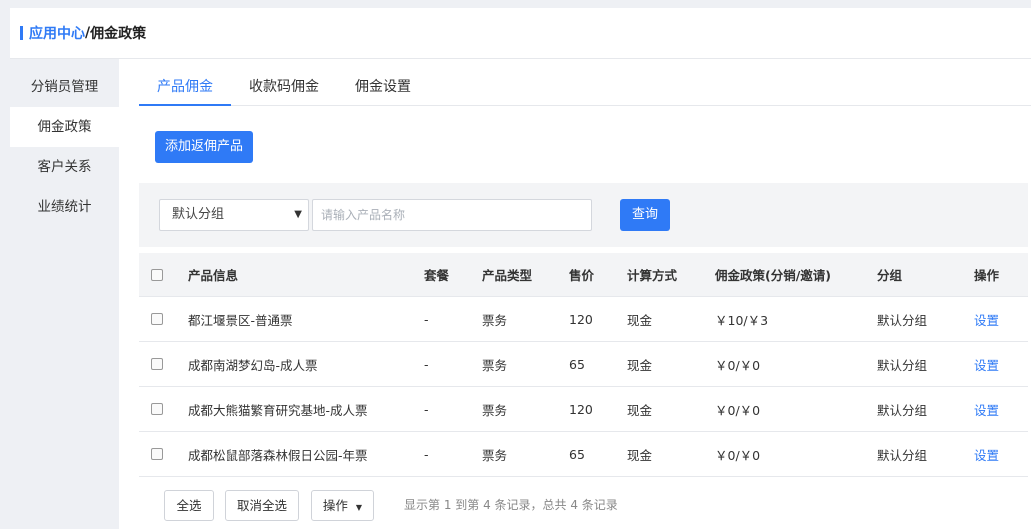  What do you see at coordinates (21, 33) in the screenshot?
I see `breadcrumb-marker` at bounding box center [21, 33].